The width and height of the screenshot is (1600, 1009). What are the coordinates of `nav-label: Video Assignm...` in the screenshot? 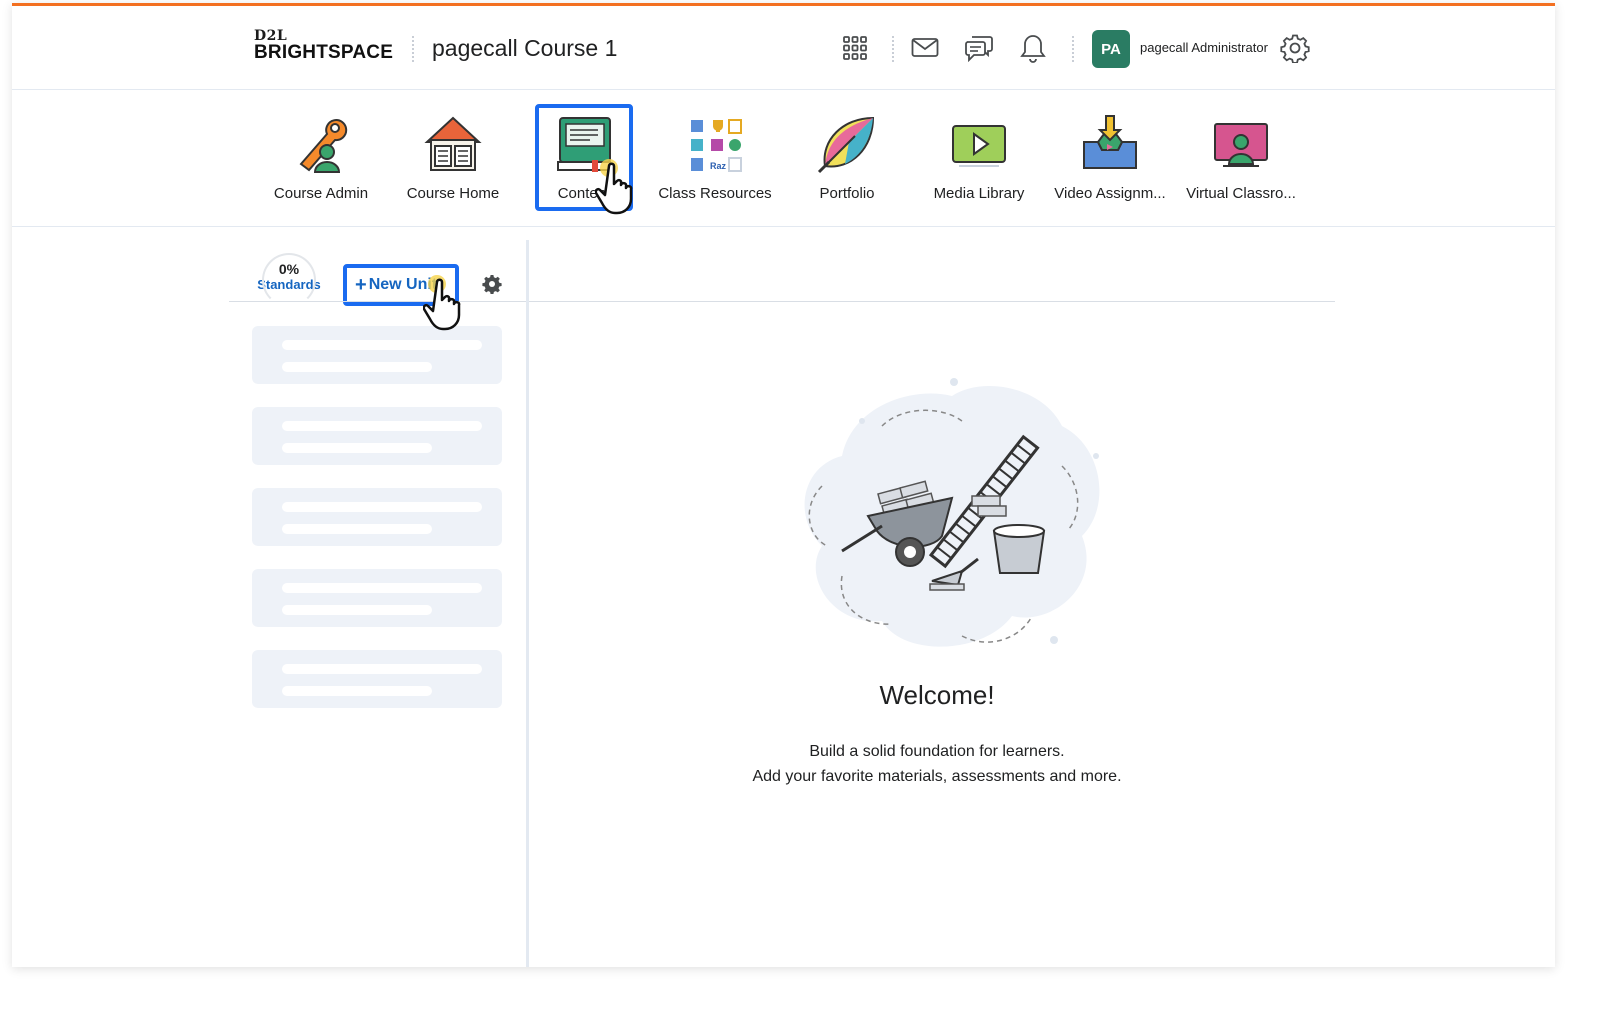 It's located at (1110, 193).